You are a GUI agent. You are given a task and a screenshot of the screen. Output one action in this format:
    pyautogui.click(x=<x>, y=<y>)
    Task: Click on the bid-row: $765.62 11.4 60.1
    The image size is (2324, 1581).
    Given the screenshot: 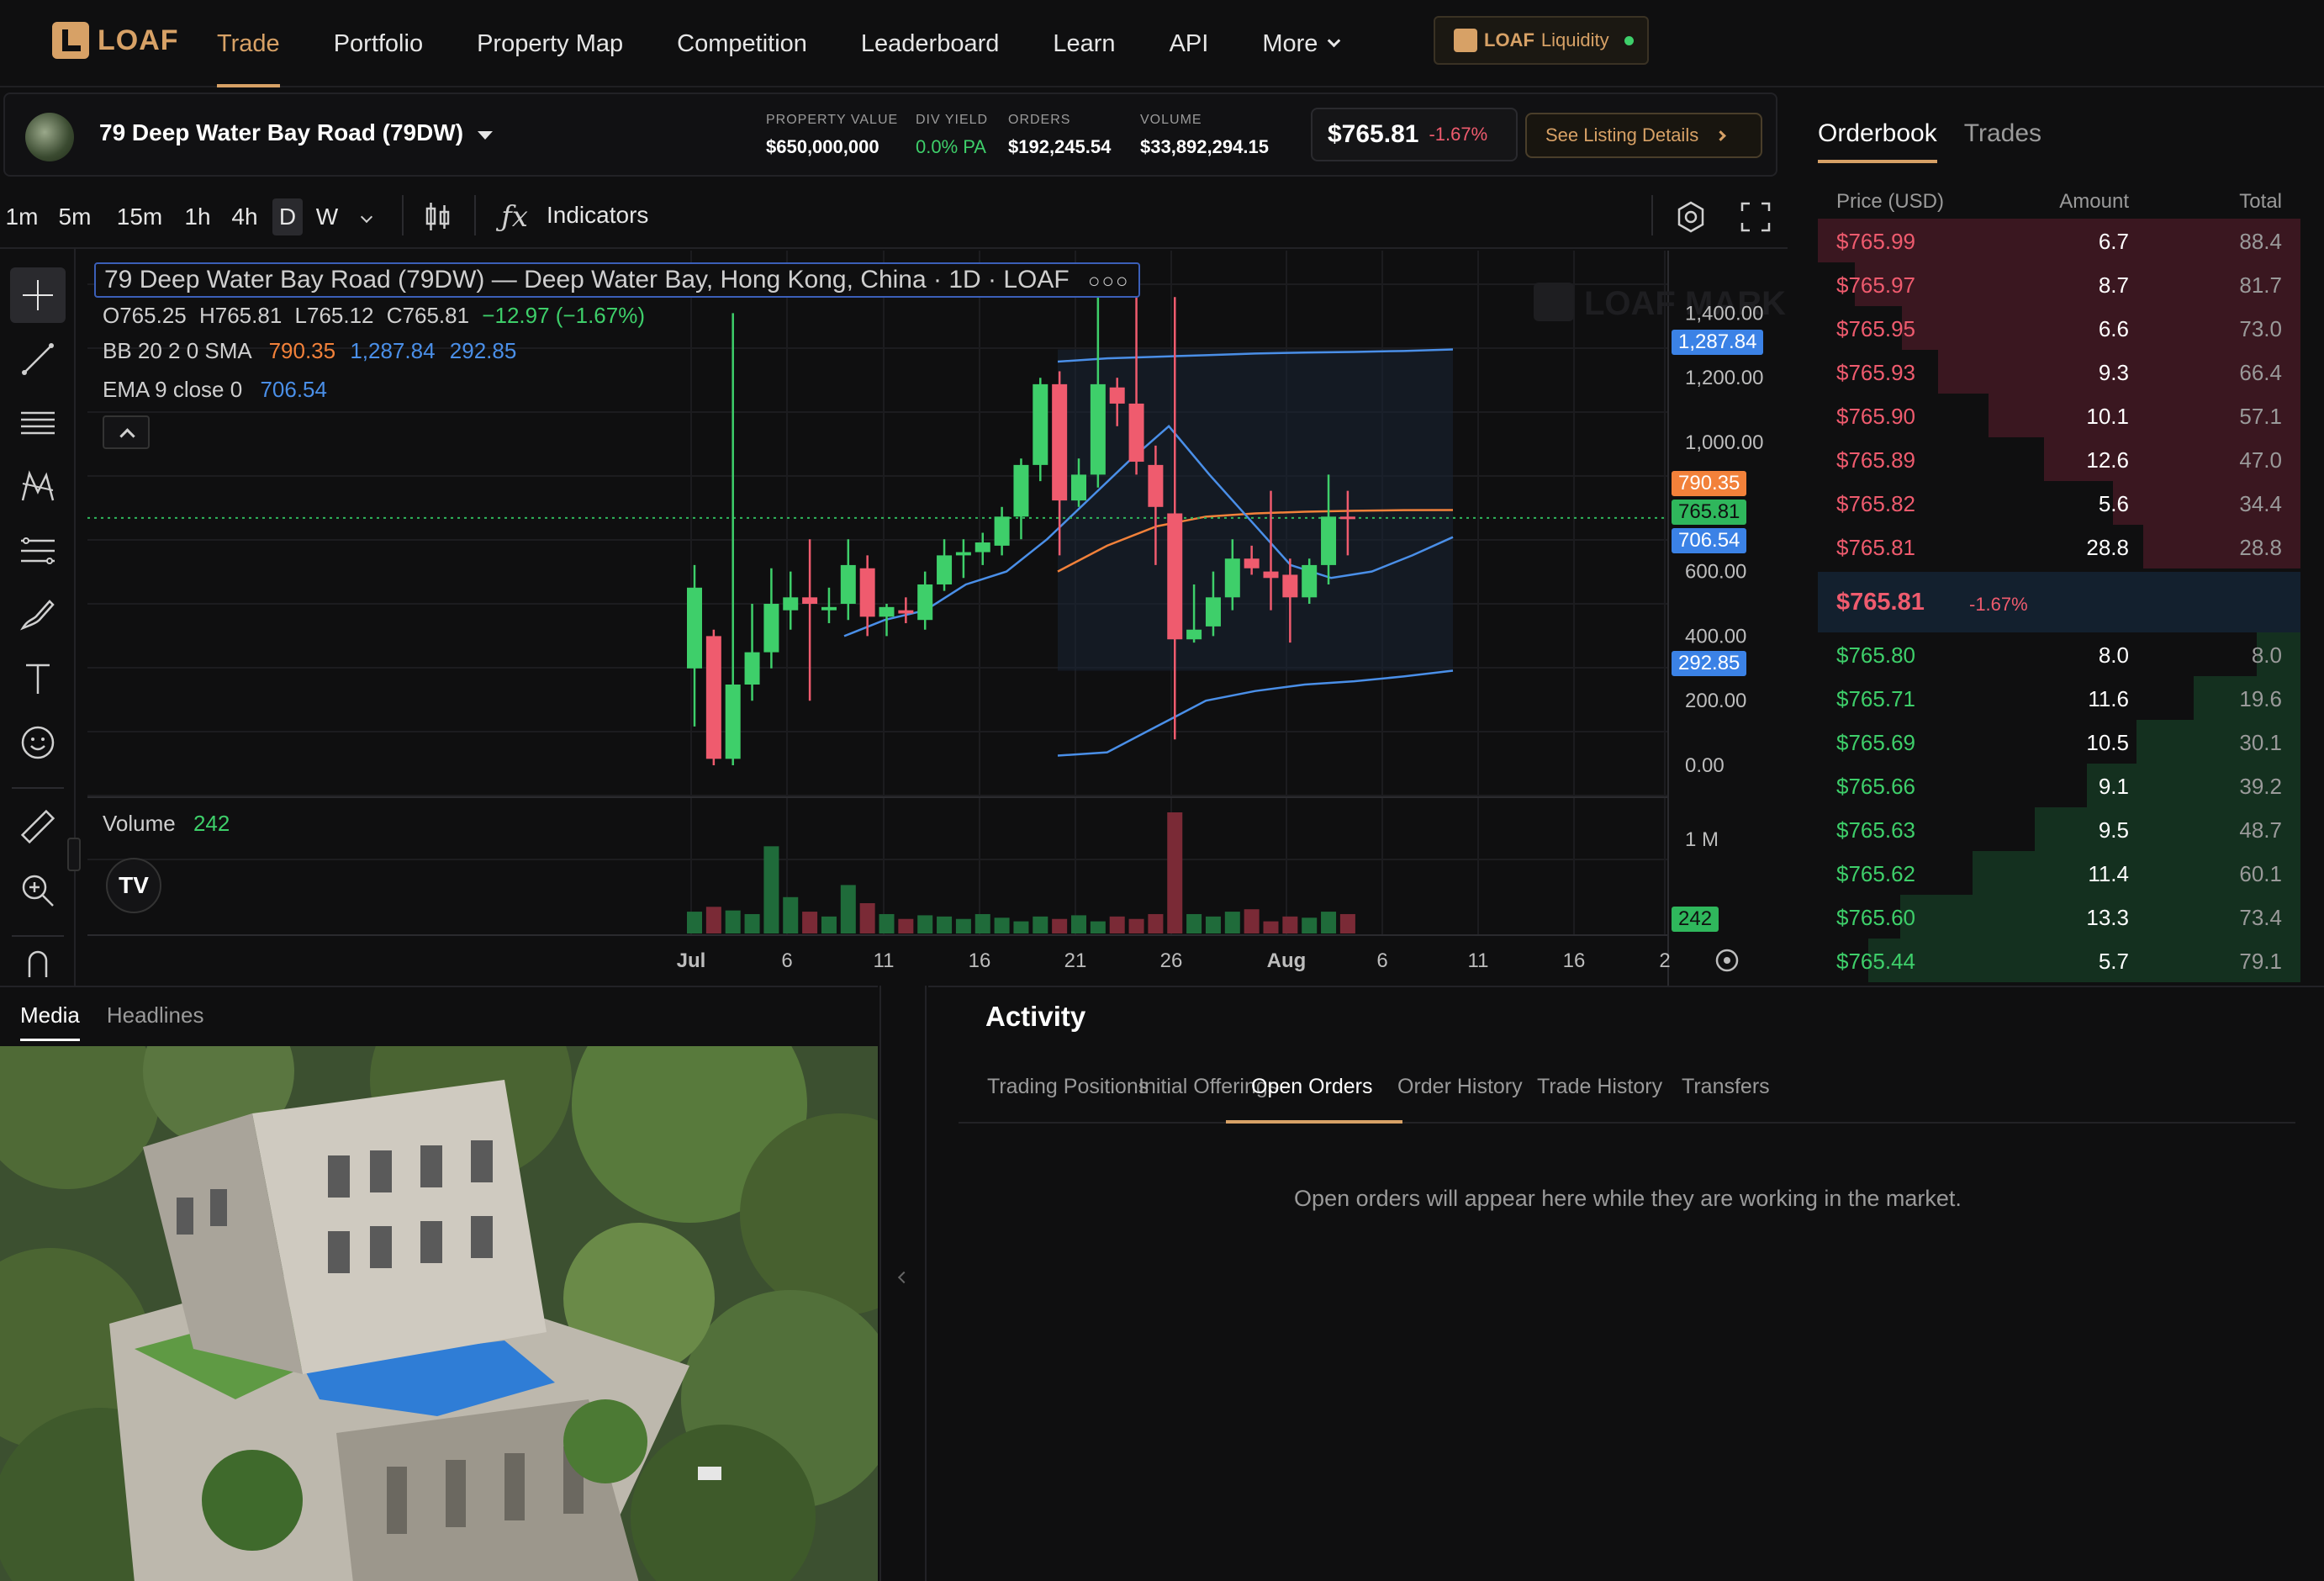 What is the action you would take?
    pyautogui.click(x=2059, y=873)
    